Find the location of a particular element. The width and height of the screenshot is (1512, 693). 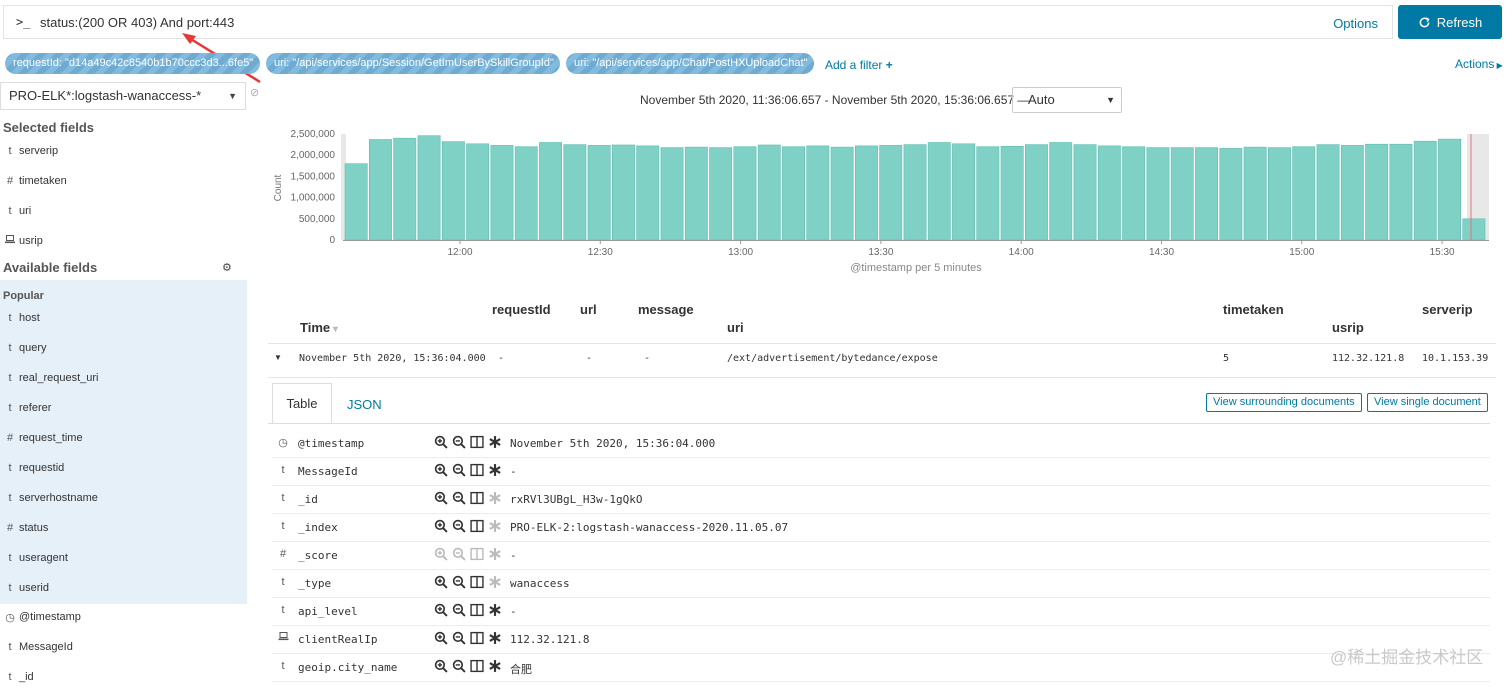

column-header-serverip: serverip is located at coordinates (1447, 309).